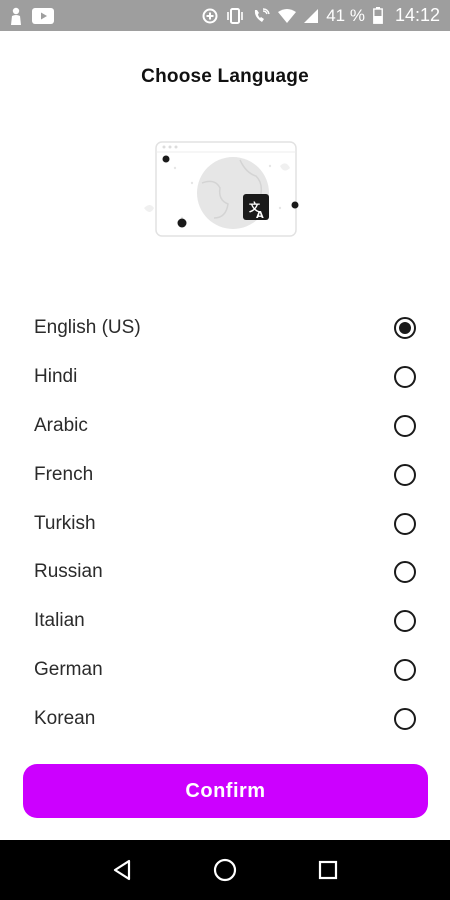 The height and width of the screenshot is (900, 450). Describe the element at coordinates (225, 76) in the screenshot. I see `page-title: Choose Language` at that location.